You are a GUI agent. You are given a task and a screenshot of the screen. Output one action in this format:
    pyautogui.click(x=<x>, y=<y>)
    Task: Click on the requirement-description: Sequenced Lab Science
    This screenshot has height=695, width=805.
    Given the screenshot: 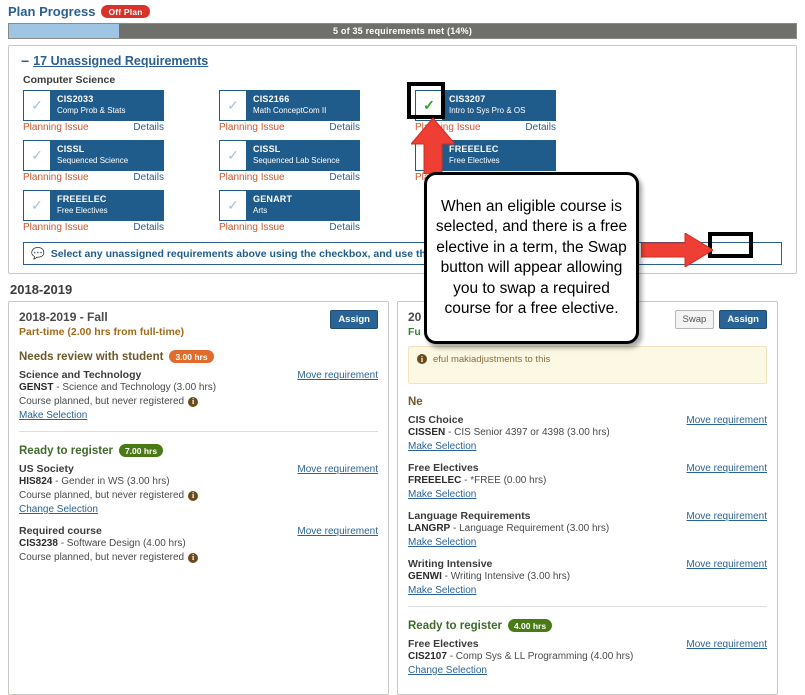 What is the action you would take?
    pyautogui.click(x=296, y=160)
    